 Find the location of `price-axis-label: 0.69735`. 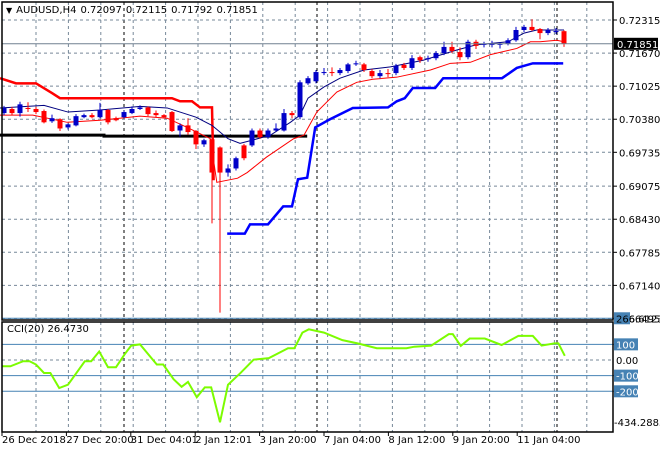

price-axis-label: 0.69735 is located at coordinates (639, 153).